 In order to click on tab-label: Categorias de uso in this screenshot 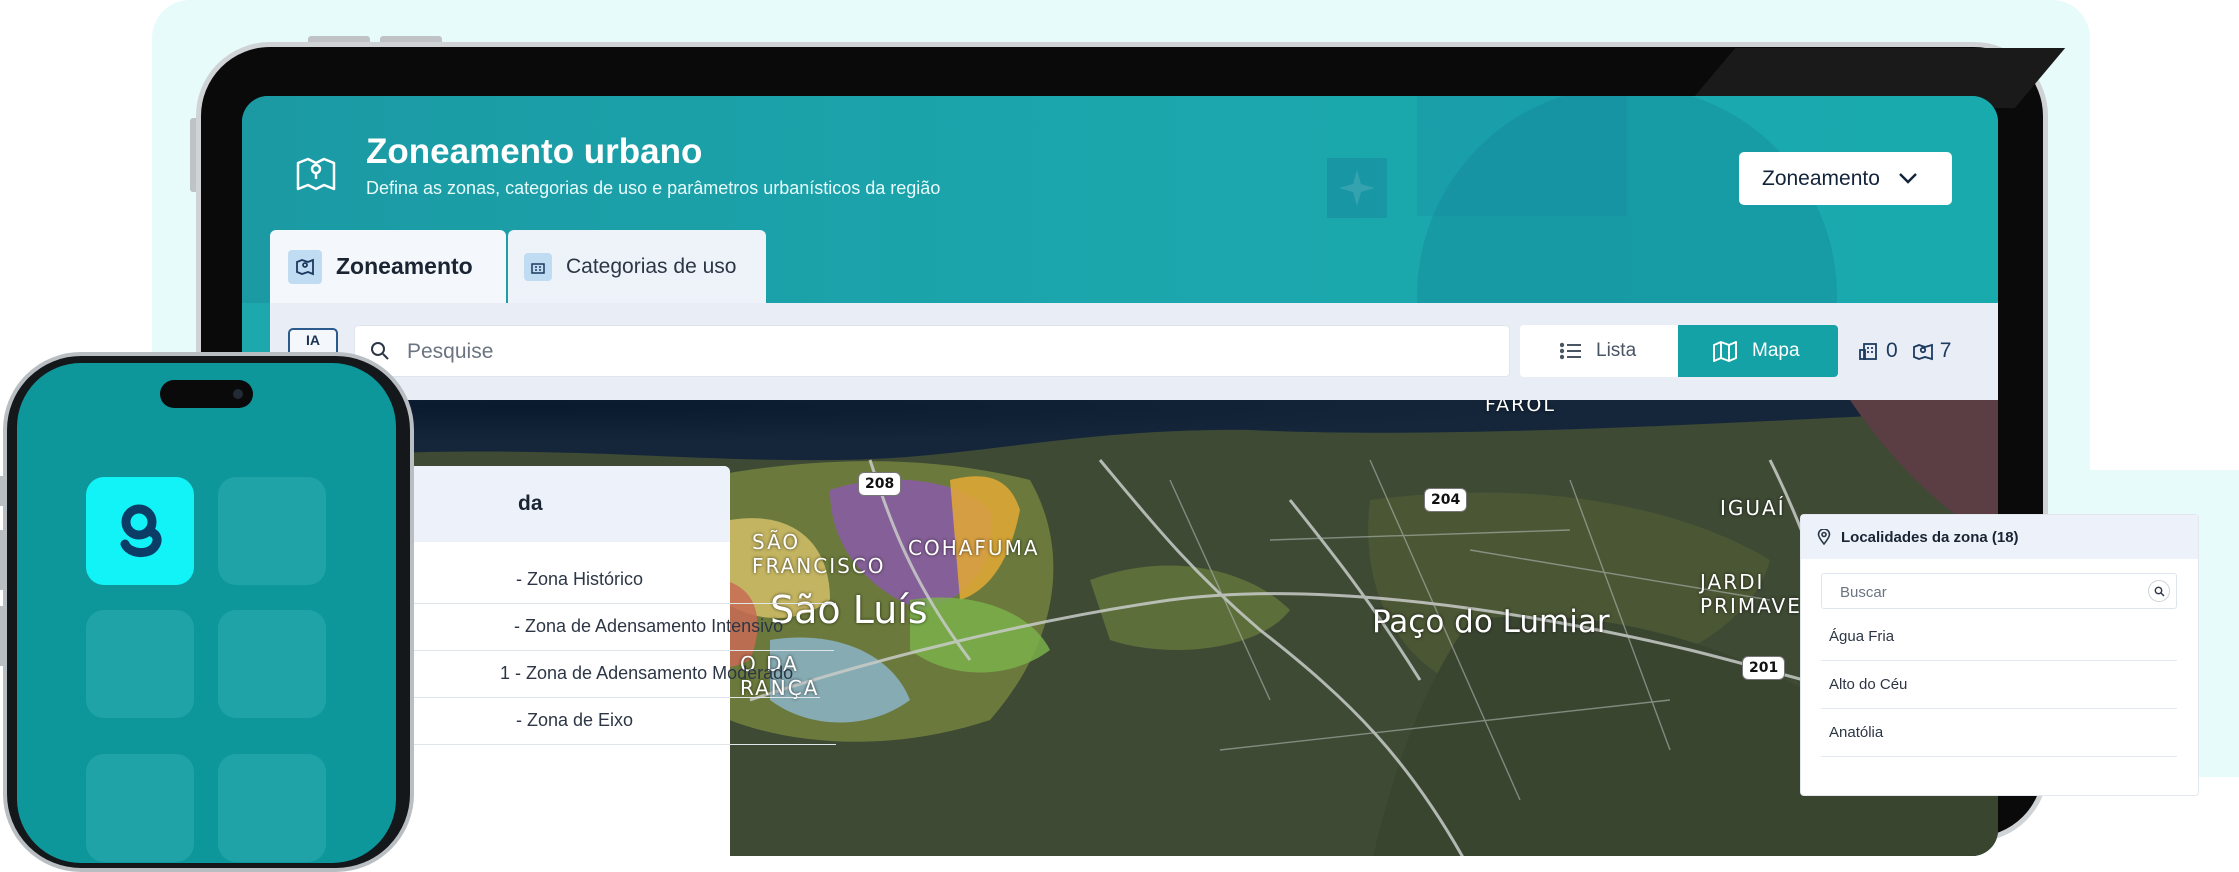, I will do `click(651, 266)`.